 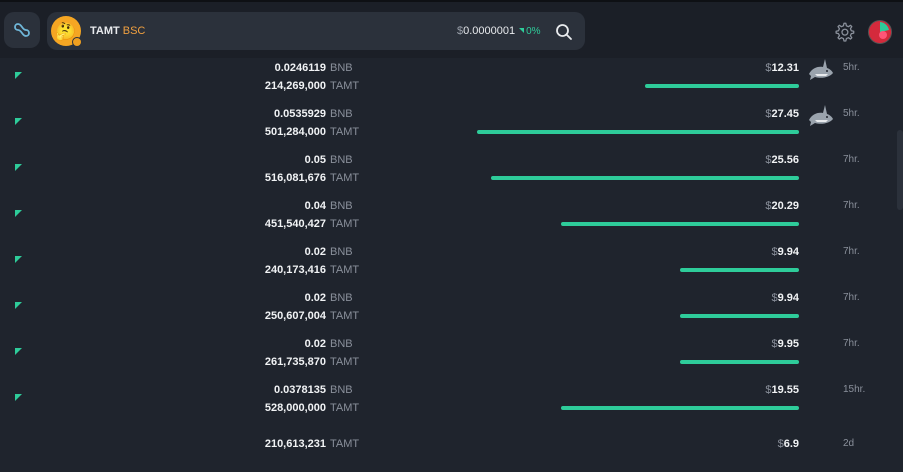 What do you see at coordinates (451, 449) in the screenshot?
I see `trade-row: 210,613,231 TAMT $6.9 2d` at bounding box center [451, 449].